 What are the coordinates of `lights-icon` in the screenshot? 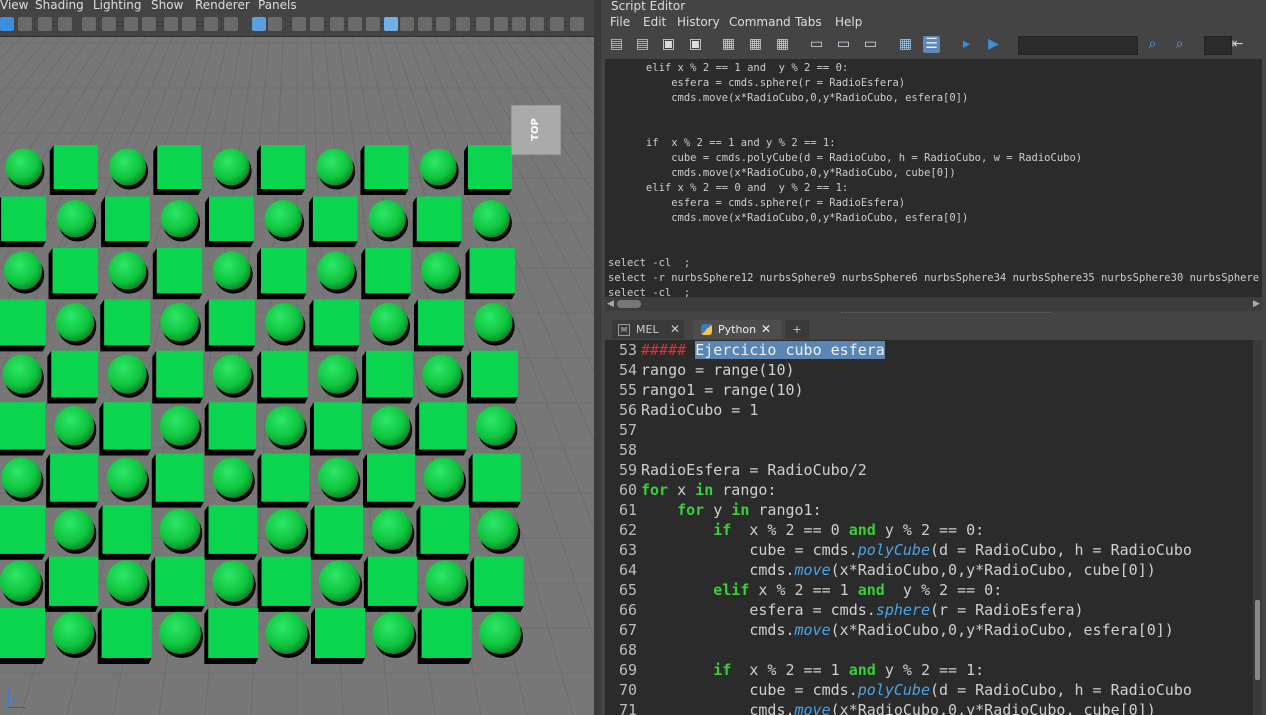 It's located at (337, 24).